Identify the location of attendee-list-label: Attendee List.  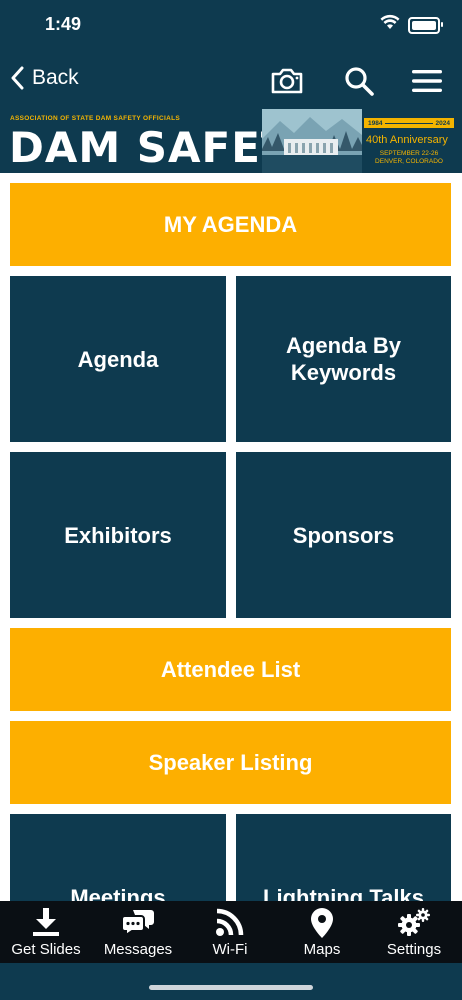
(230, 669).